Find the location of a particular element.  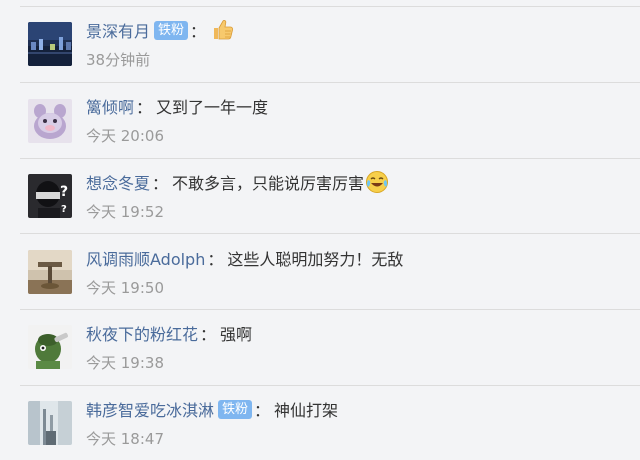

laughing-crying-icon is located at coordinates (377, 182).